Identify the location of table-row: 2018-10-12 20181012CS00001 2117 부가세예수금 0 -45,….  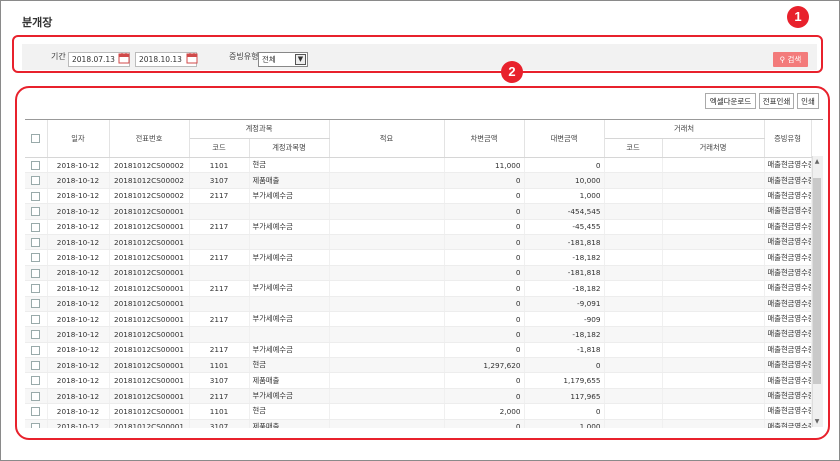
(418, 227).